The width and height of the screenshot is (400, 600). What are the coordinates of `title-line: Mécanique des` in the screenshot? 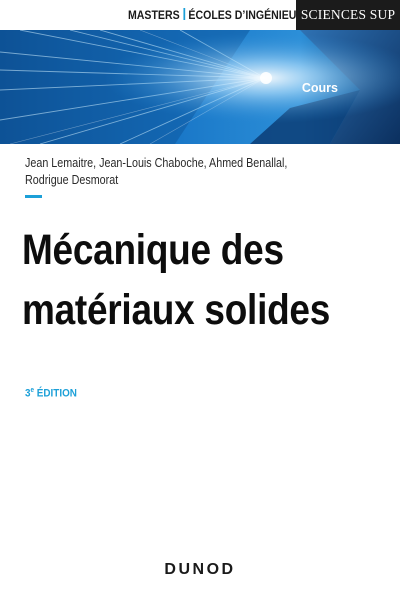 It's located at (153, 250).